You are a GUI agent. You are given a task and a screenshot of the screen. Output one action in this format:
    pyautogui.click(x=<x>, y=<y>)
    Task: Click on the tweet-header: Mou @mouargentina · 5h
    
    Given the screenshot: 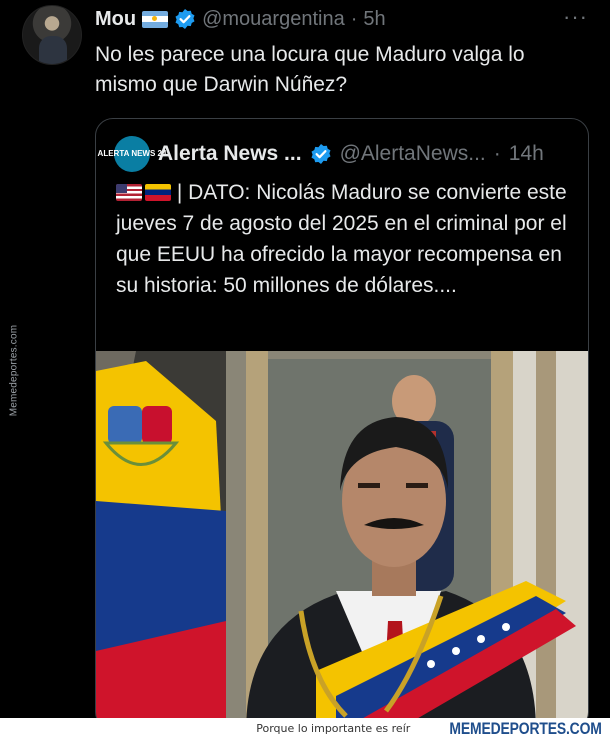 What is the action you would take?
    pyautogui.click(x=240, y=19)
    